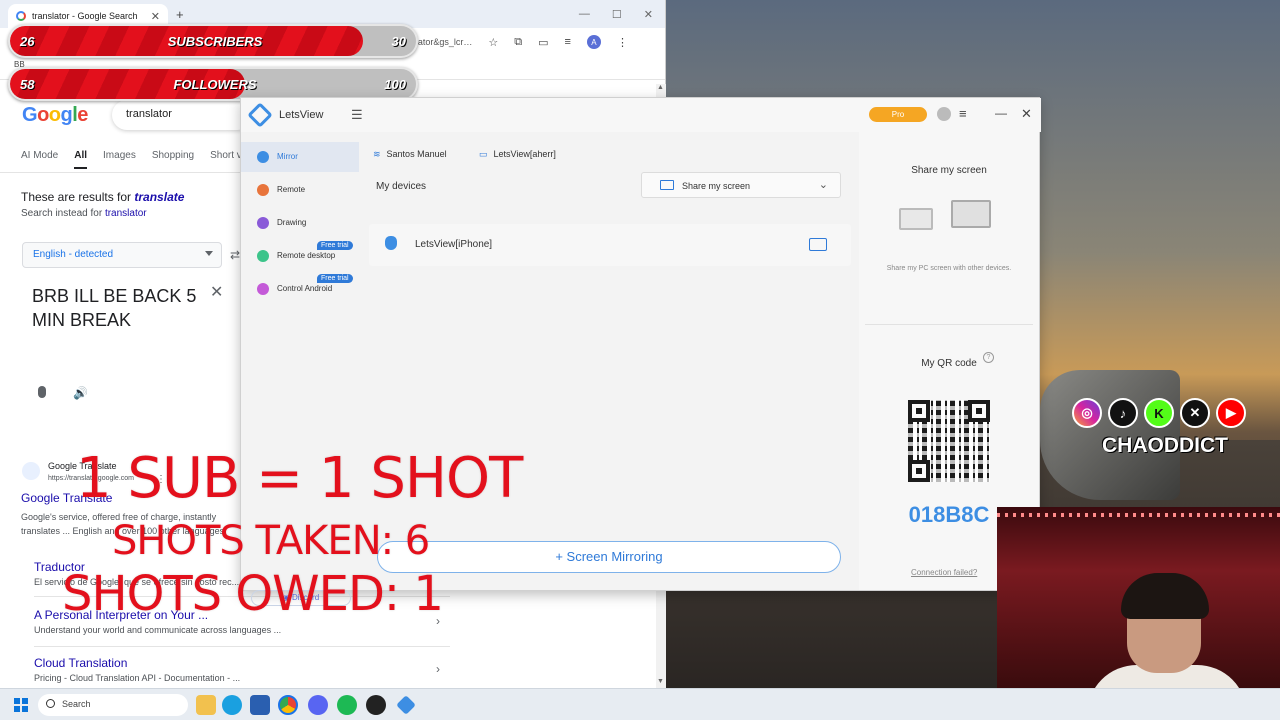 The height and width of the screenshot is (720, 1280). Describe the element at coordinates (122, 255) in the screenshot. I see `source-language-select: English - detected` at that location.